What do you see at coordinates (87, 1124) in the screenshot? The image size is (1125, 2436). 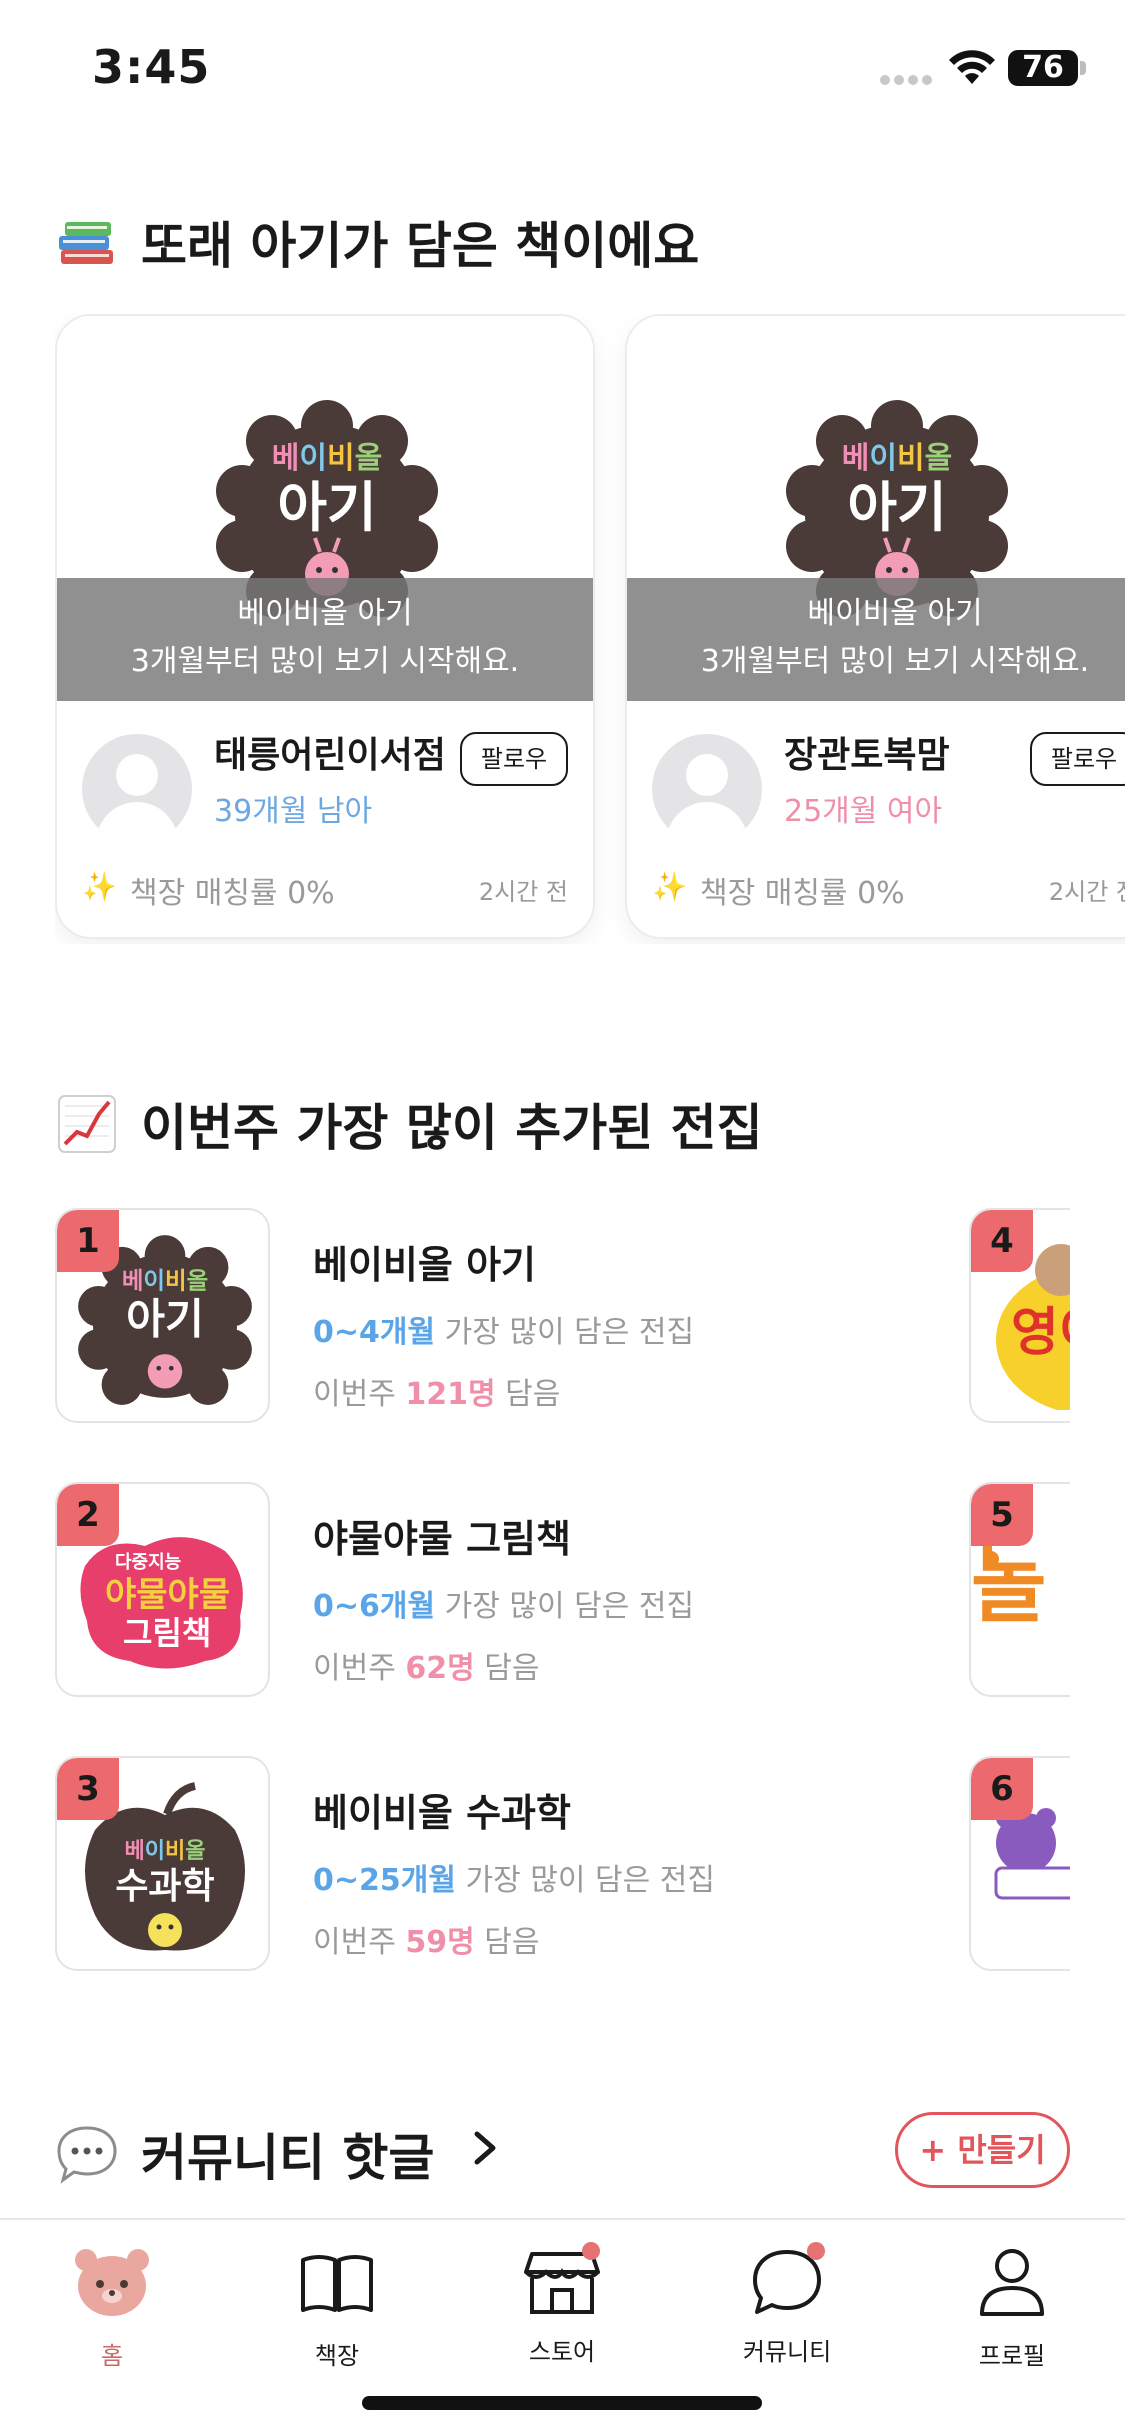 I see `chart-increasing-icon` at bounding box center [87, 1124].